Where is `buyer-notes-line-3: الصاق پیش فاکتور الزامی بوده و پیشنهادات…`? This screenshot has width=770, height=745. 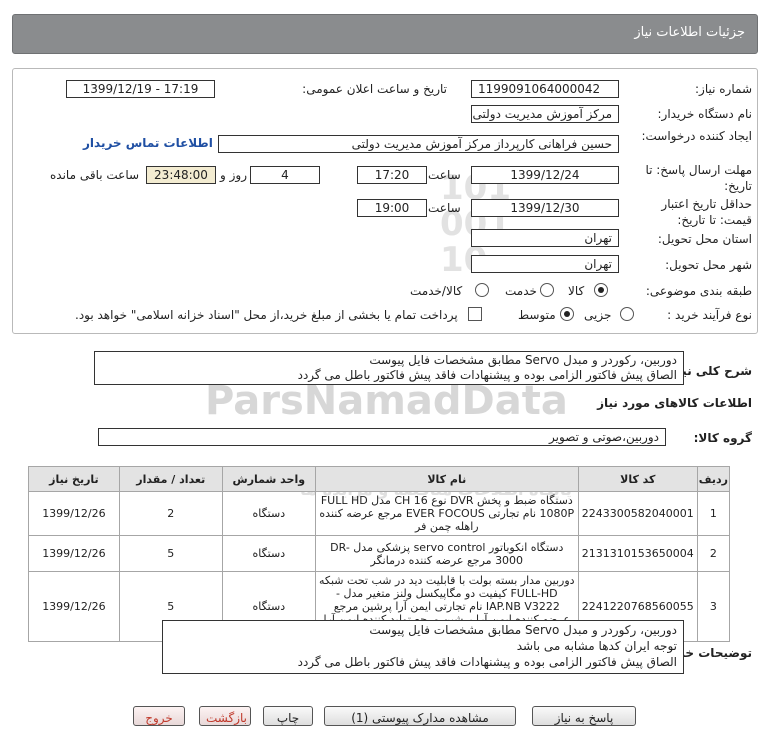
buyer-notes-line-3: الصاق پیش فاکتور الزامی بوده و پیشنهادات… is located at coordinates (487, 662).